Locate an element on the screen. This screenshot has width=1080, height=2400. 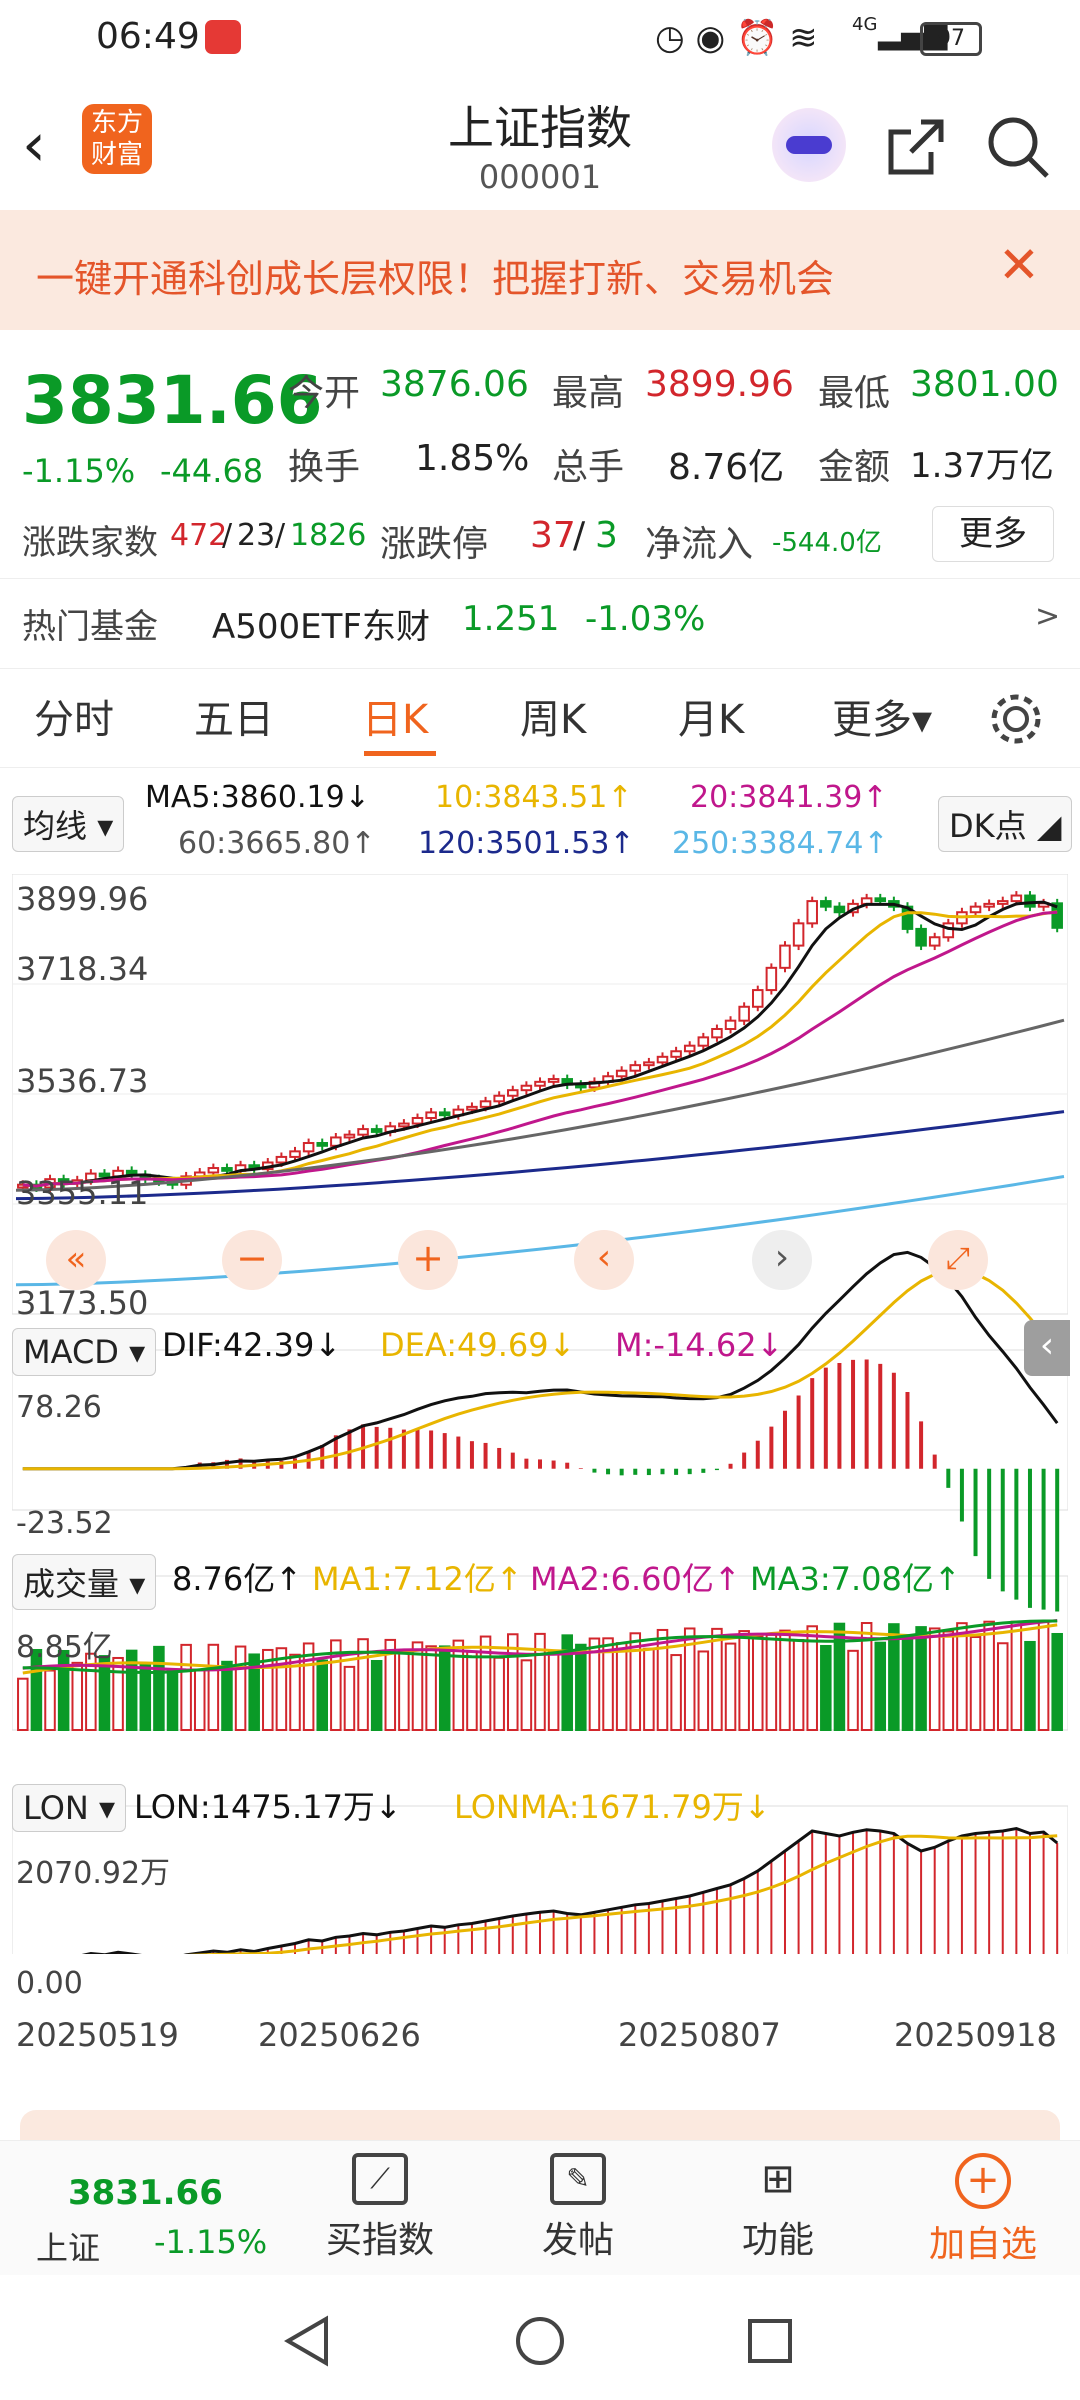
low-label: 最低 is located at coordinates (854, 393).